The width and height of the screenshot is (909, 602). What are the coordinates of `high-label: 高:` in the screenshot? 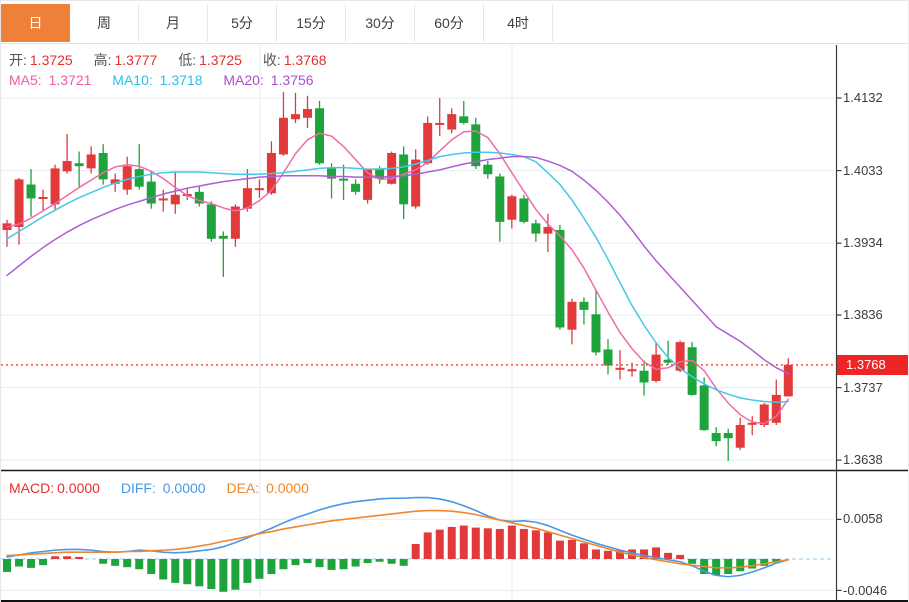 It's located at (102, 60).